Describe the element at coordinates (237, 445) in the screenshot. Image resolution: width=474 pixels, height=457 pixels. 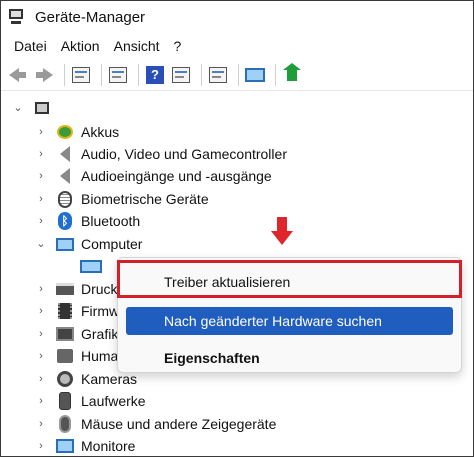
I see `tree-item-monitors: › Monitore` at that location.